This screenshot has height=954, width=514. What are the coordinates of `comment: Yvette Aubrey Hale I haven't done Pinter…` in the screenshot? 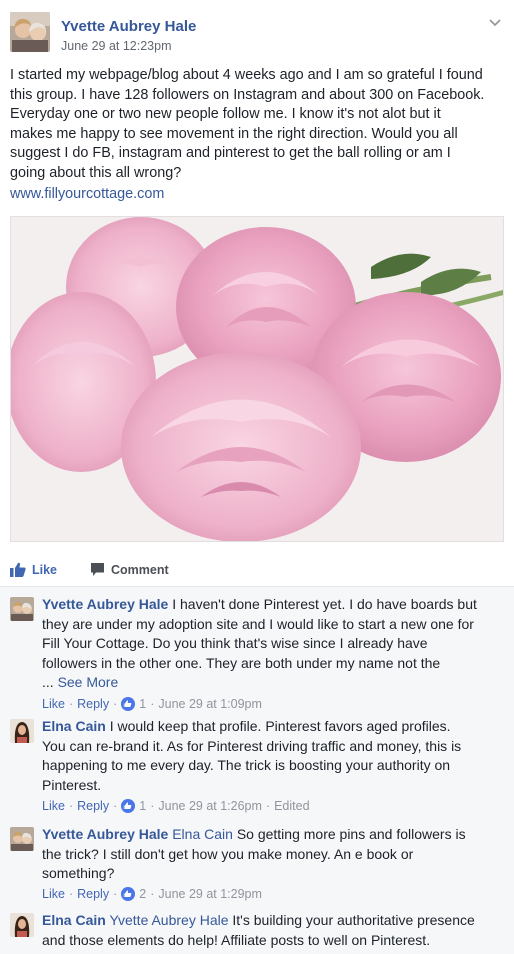 It's located at (258, 652).